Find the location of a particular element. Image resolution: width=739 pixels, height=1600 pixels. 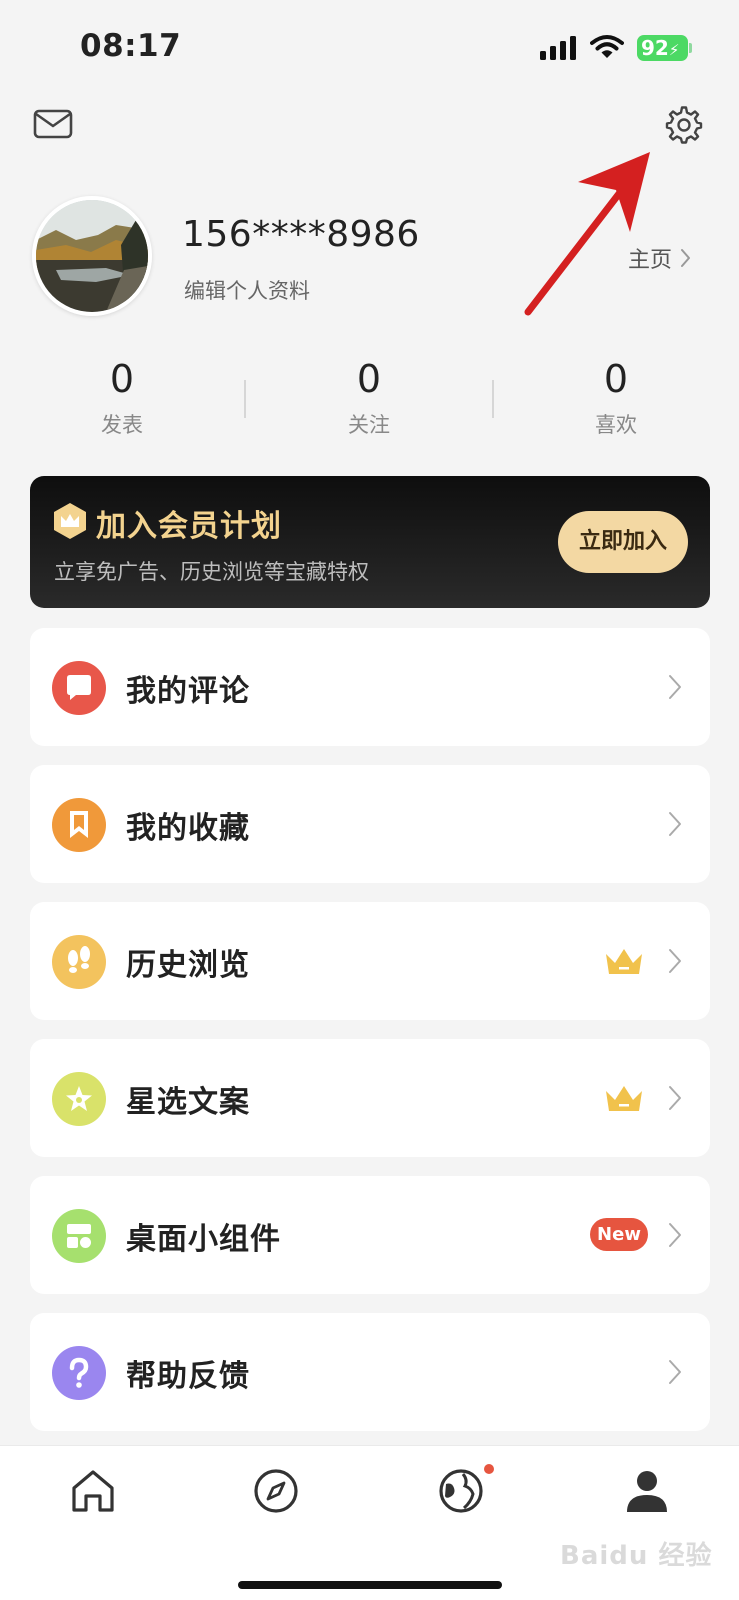

stat-following-label: 关注 is located at coordinates (369, 425).